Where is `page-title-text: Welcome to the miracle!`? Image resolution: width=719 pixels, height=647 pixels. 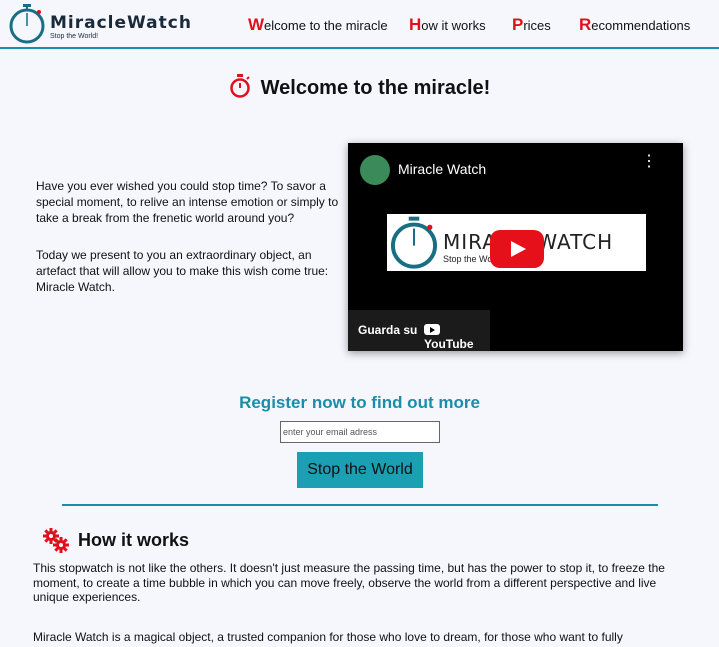 page-title-text: Welcome to the miracle! is located at coordinates (375, 88).